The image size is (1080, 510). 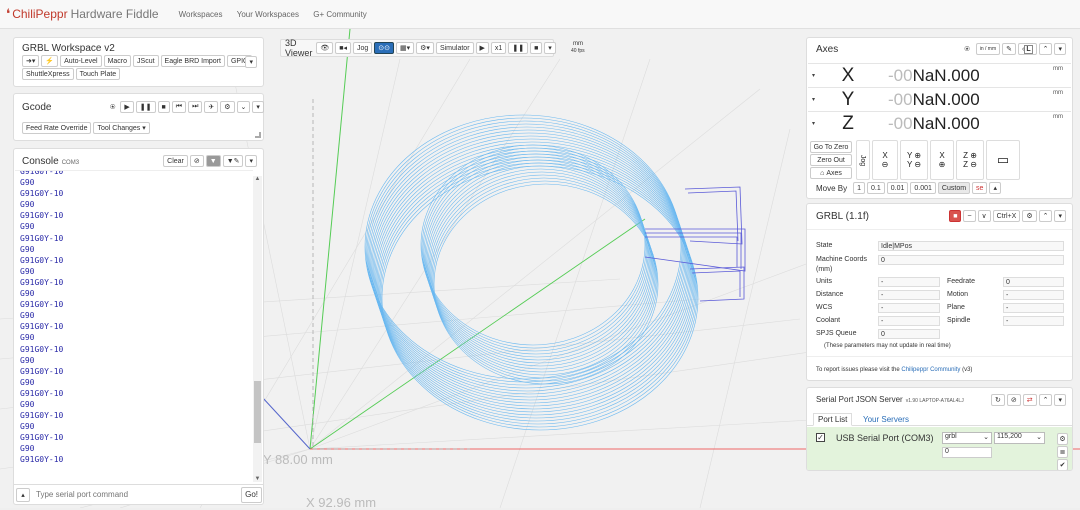 What do you see at coordinates (954, 188) in the screenshot?
I see `move-by-custom: Custom` at bounding box center [954, 188].